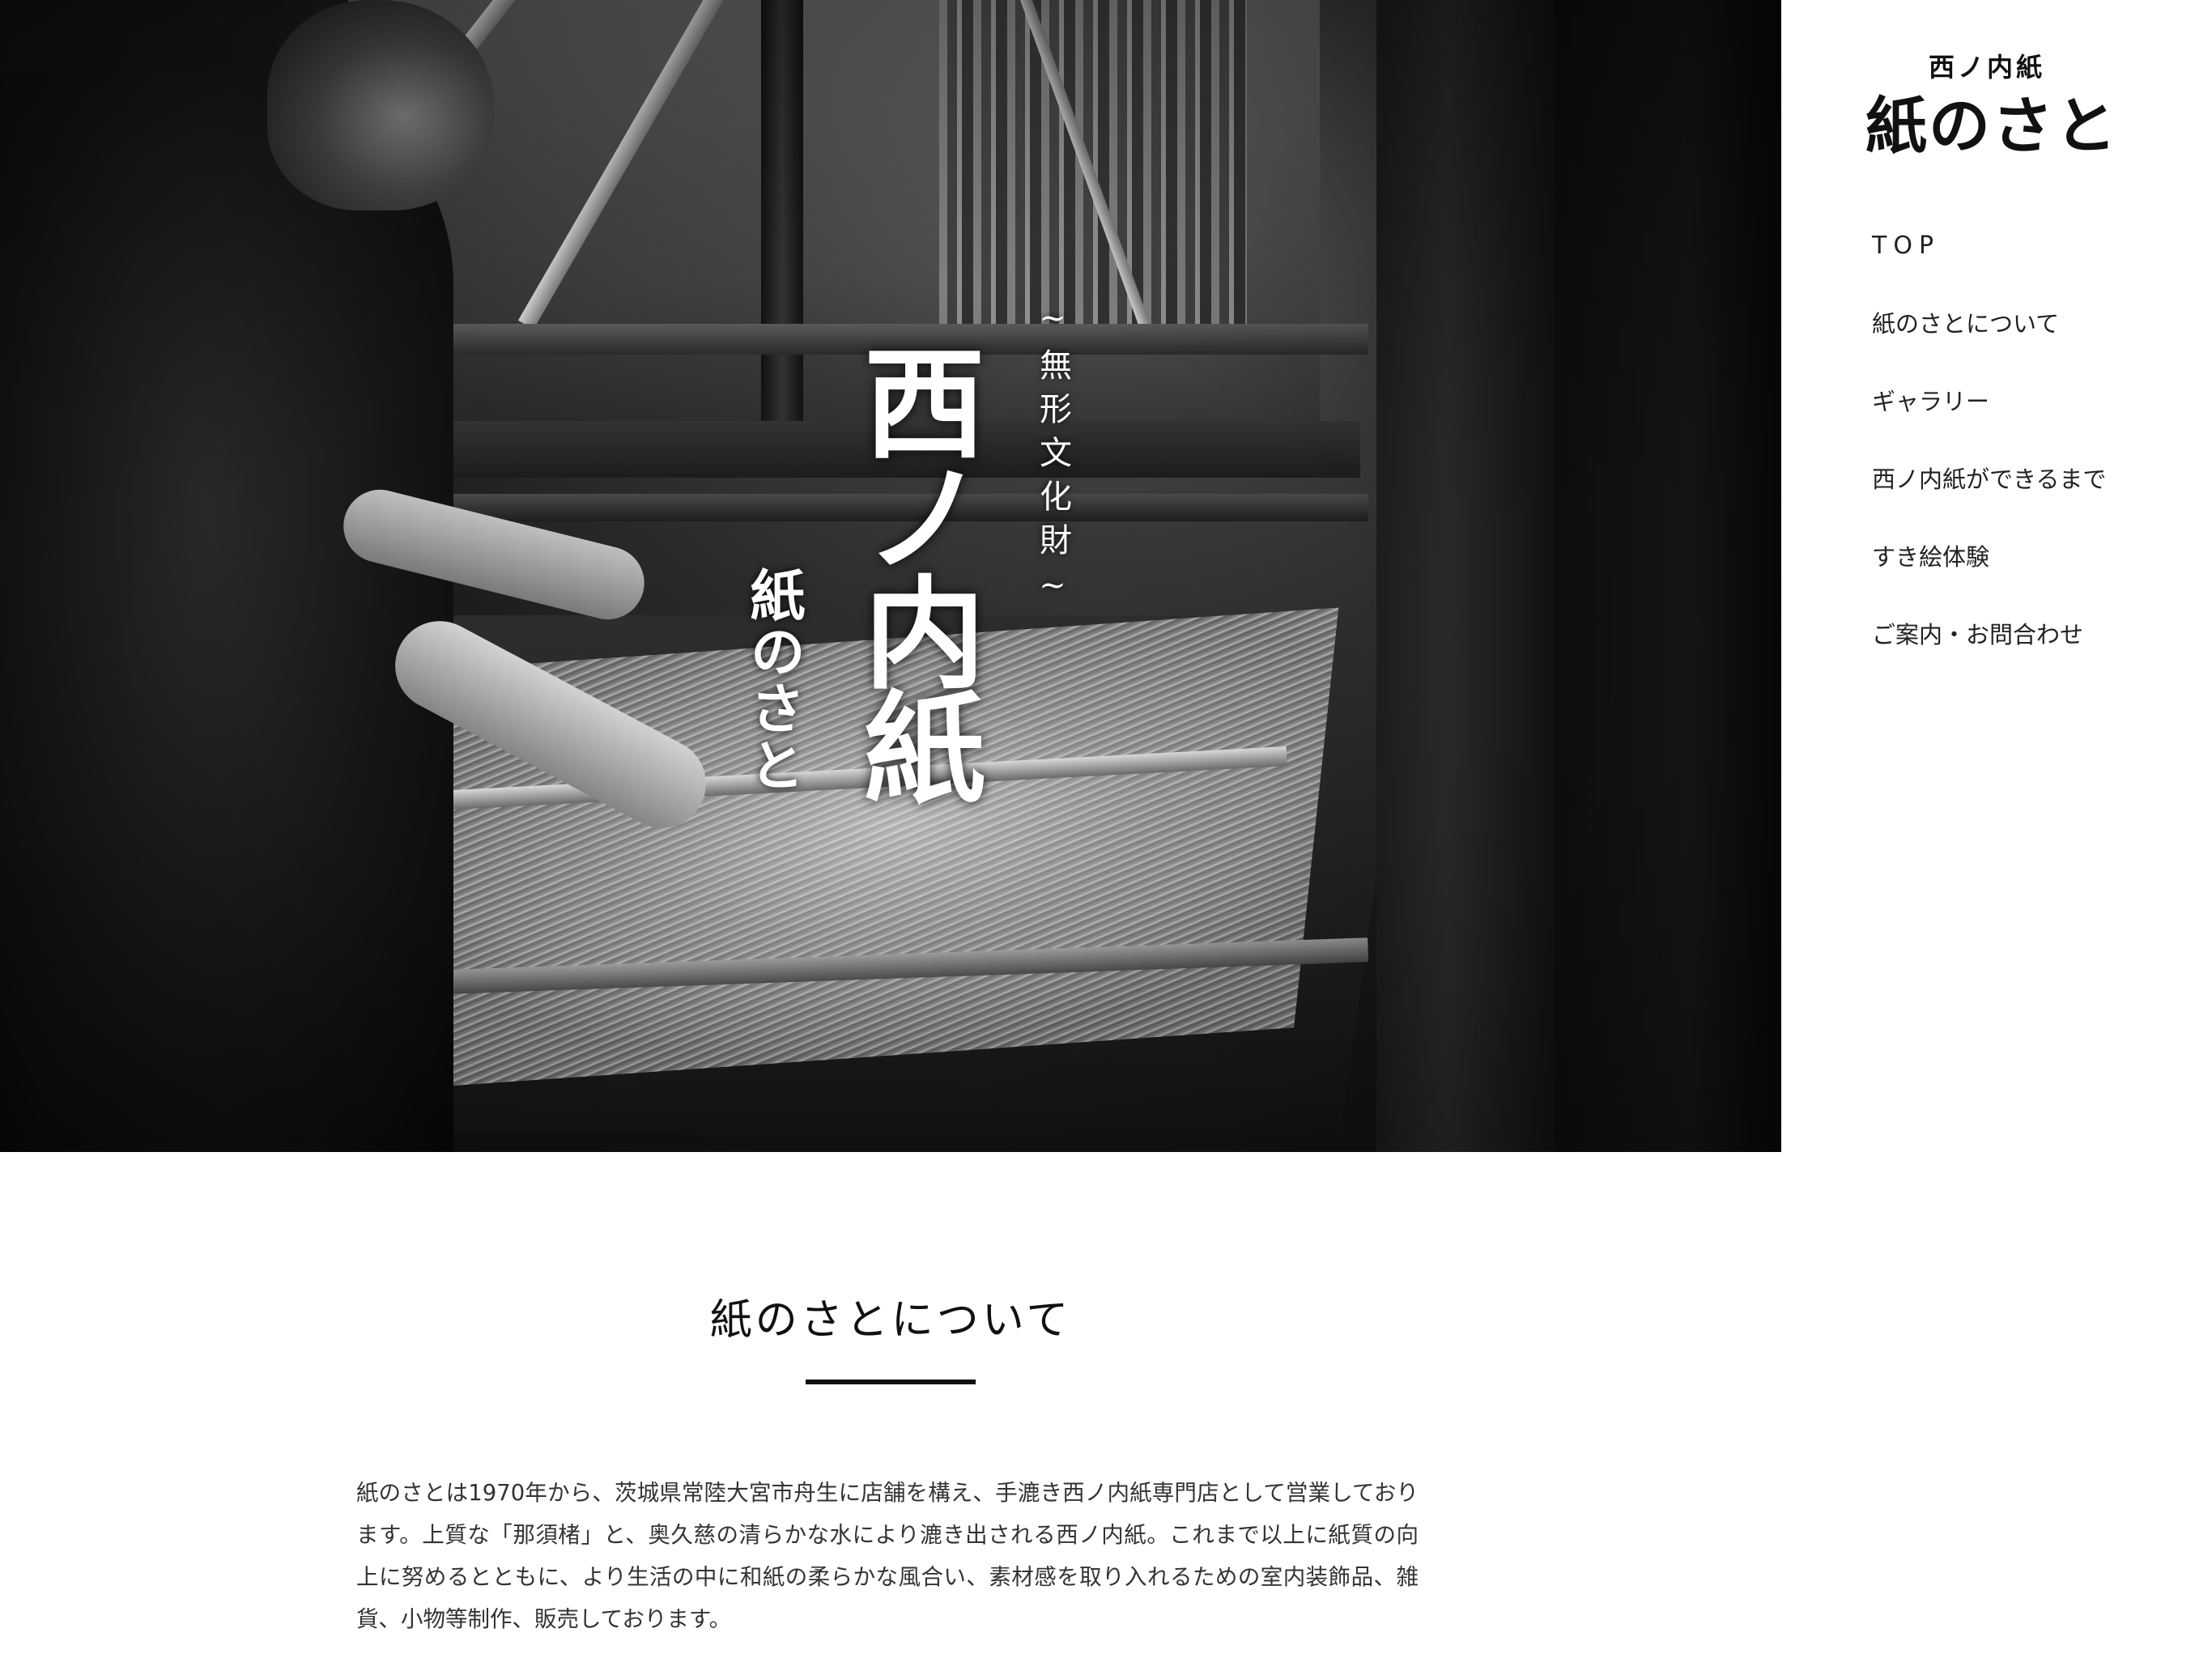 This screenshot has width=2212, height=1658. What do you see at coordinates (1992, 126) in the screenshot?
I see `logo-main-text: 紙のさと` at bounding box center [1992, 126].